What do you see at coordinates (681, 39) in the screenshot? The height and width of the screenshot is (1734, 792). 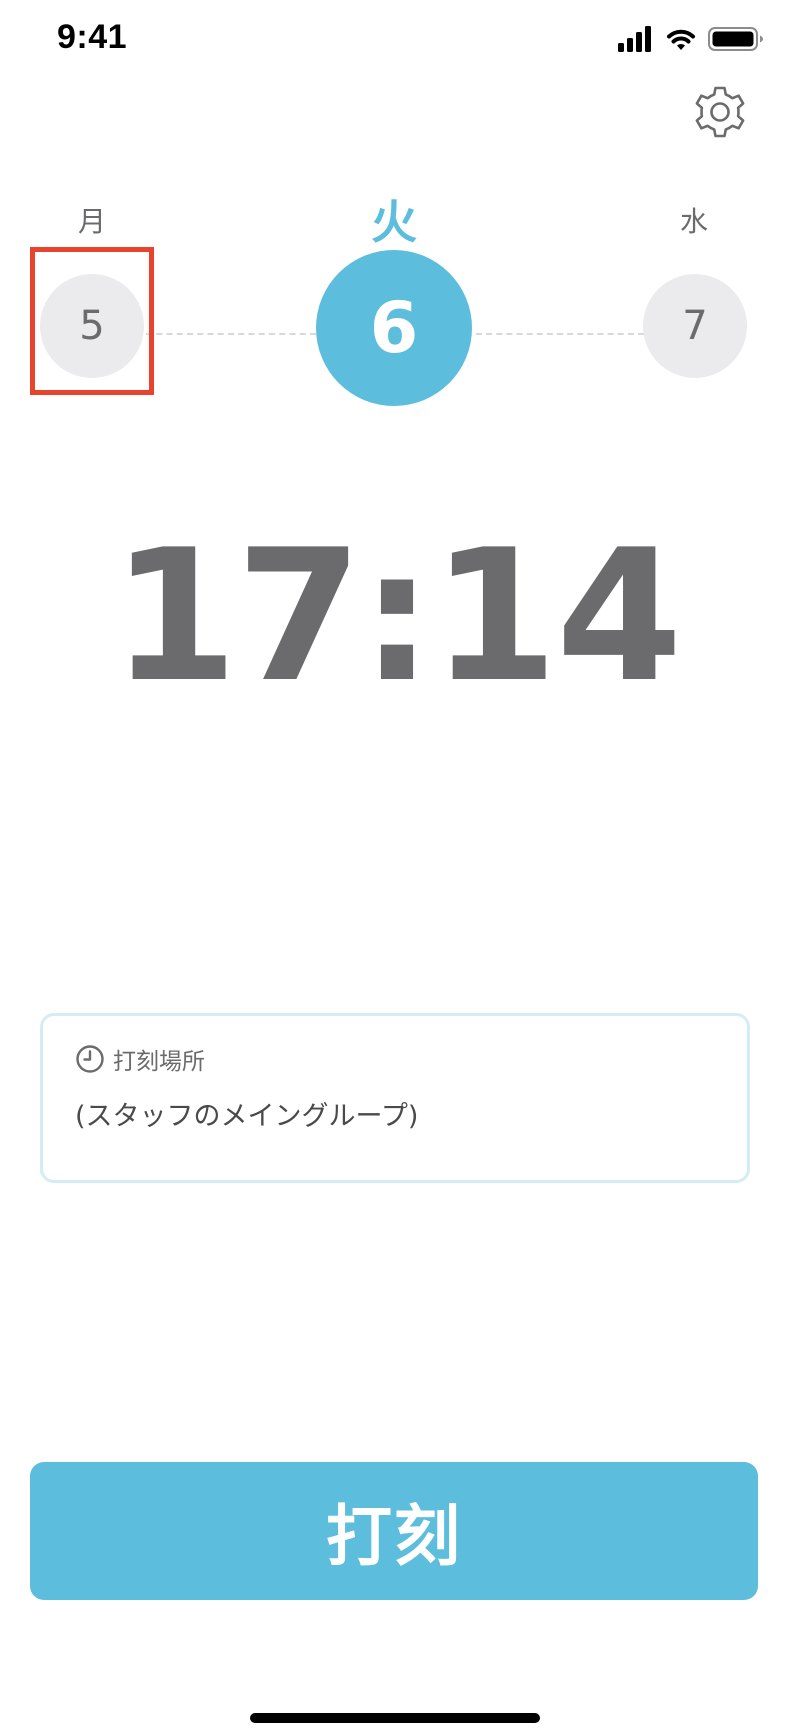 I see `wifi-icon` at bounding box center [681, 39].